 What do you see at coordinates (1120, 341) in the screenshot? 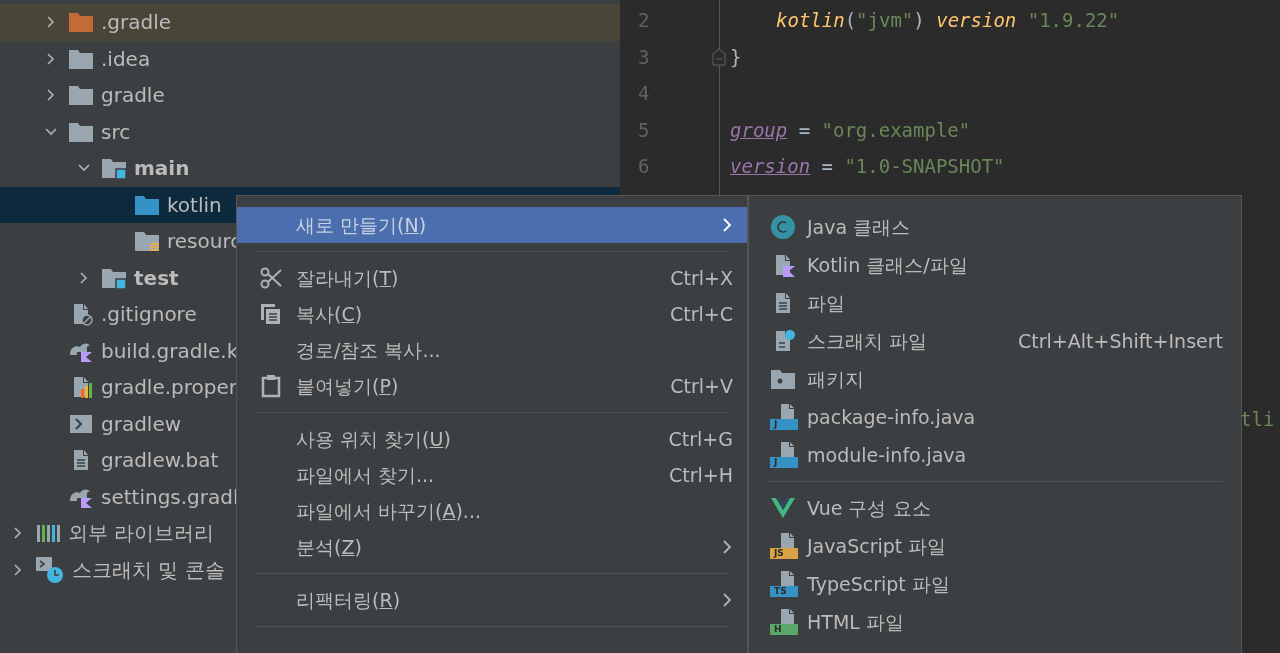
I see `shortcut-label: Ctrl+Alt+Shift+Insert` at bounding box center [1120, 341].